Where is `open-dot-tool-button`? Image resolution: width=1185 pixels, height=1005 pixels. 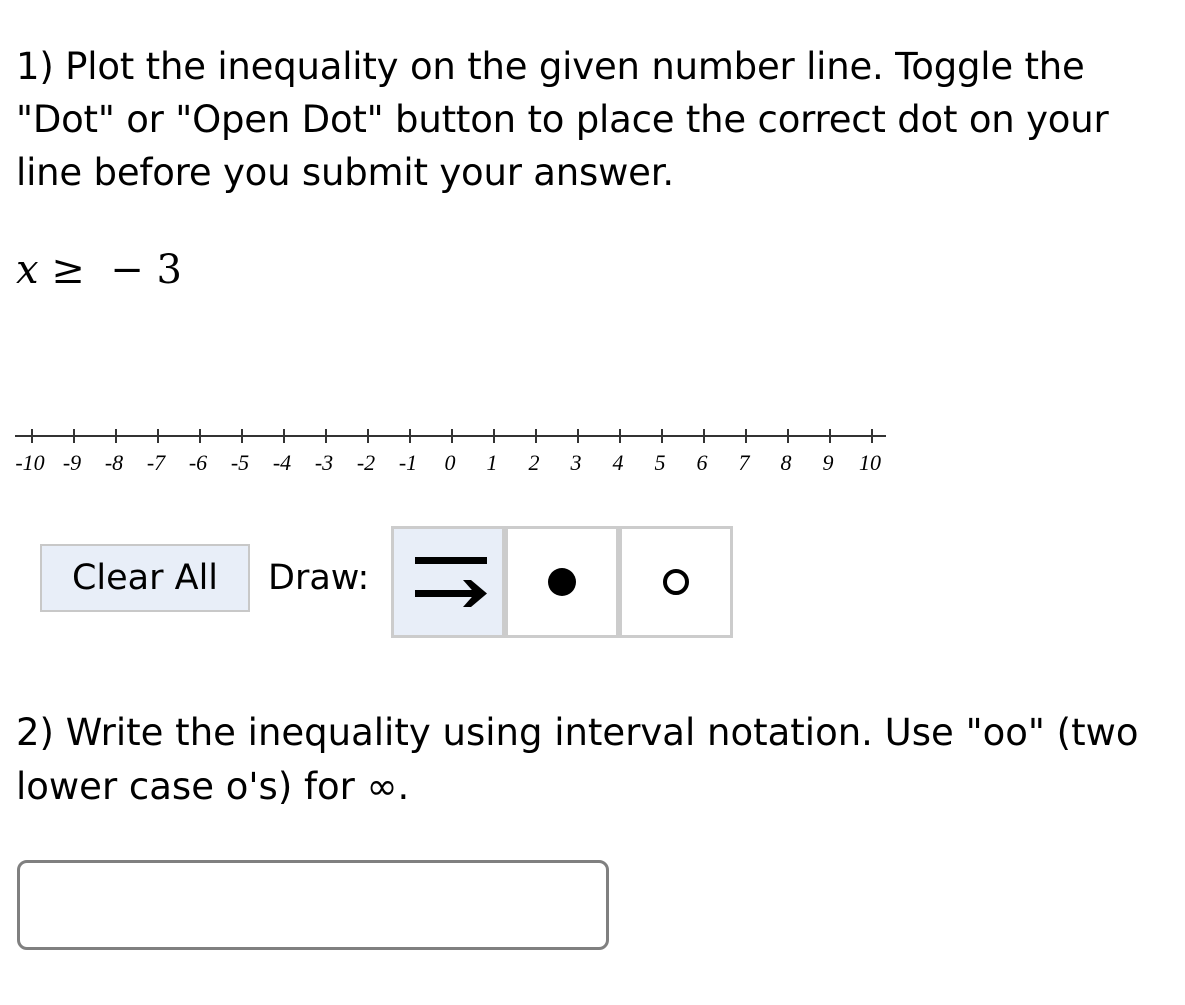 open-dot-tool-button is located at coordinates (676, 582).